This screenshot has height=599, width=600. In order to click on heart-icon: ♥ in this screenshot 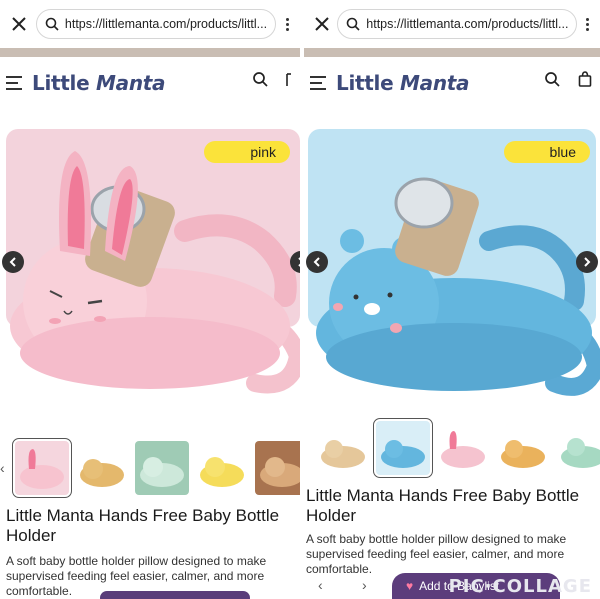, I will do `click(410, 586)`.